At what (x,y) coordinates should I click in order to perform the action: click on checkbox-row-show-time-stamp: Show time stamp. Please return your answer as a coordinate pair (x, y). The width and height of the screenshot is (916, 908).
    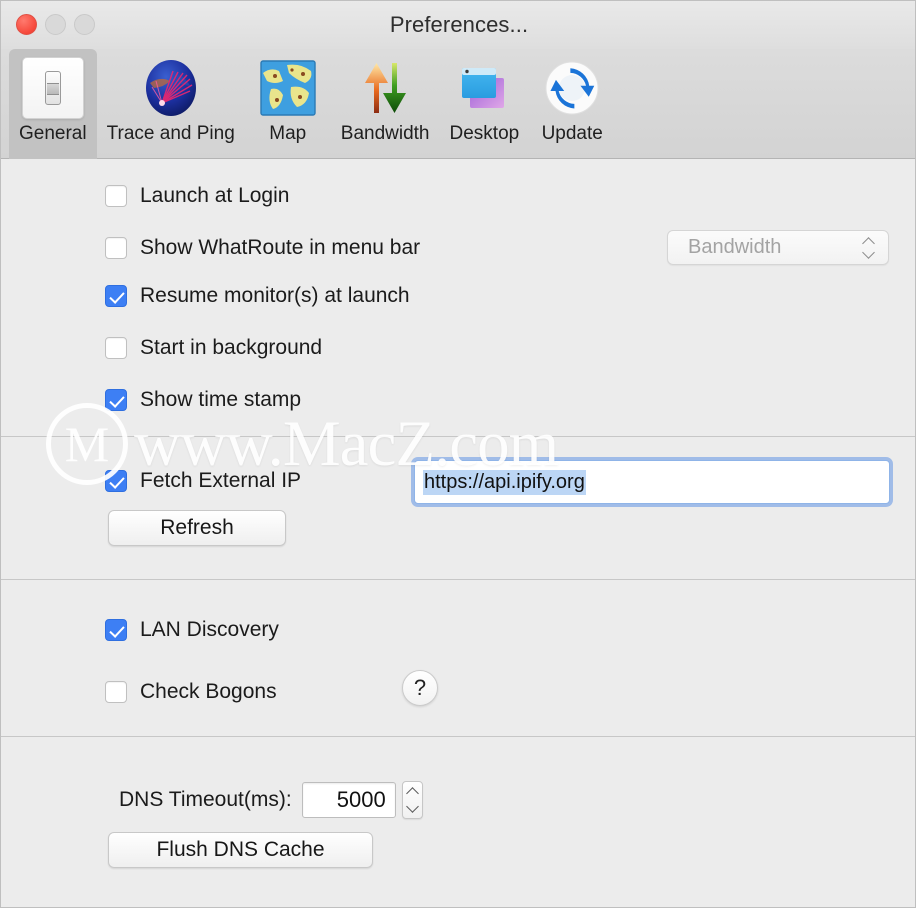
    Looking at the image, I should click on (203, 400).